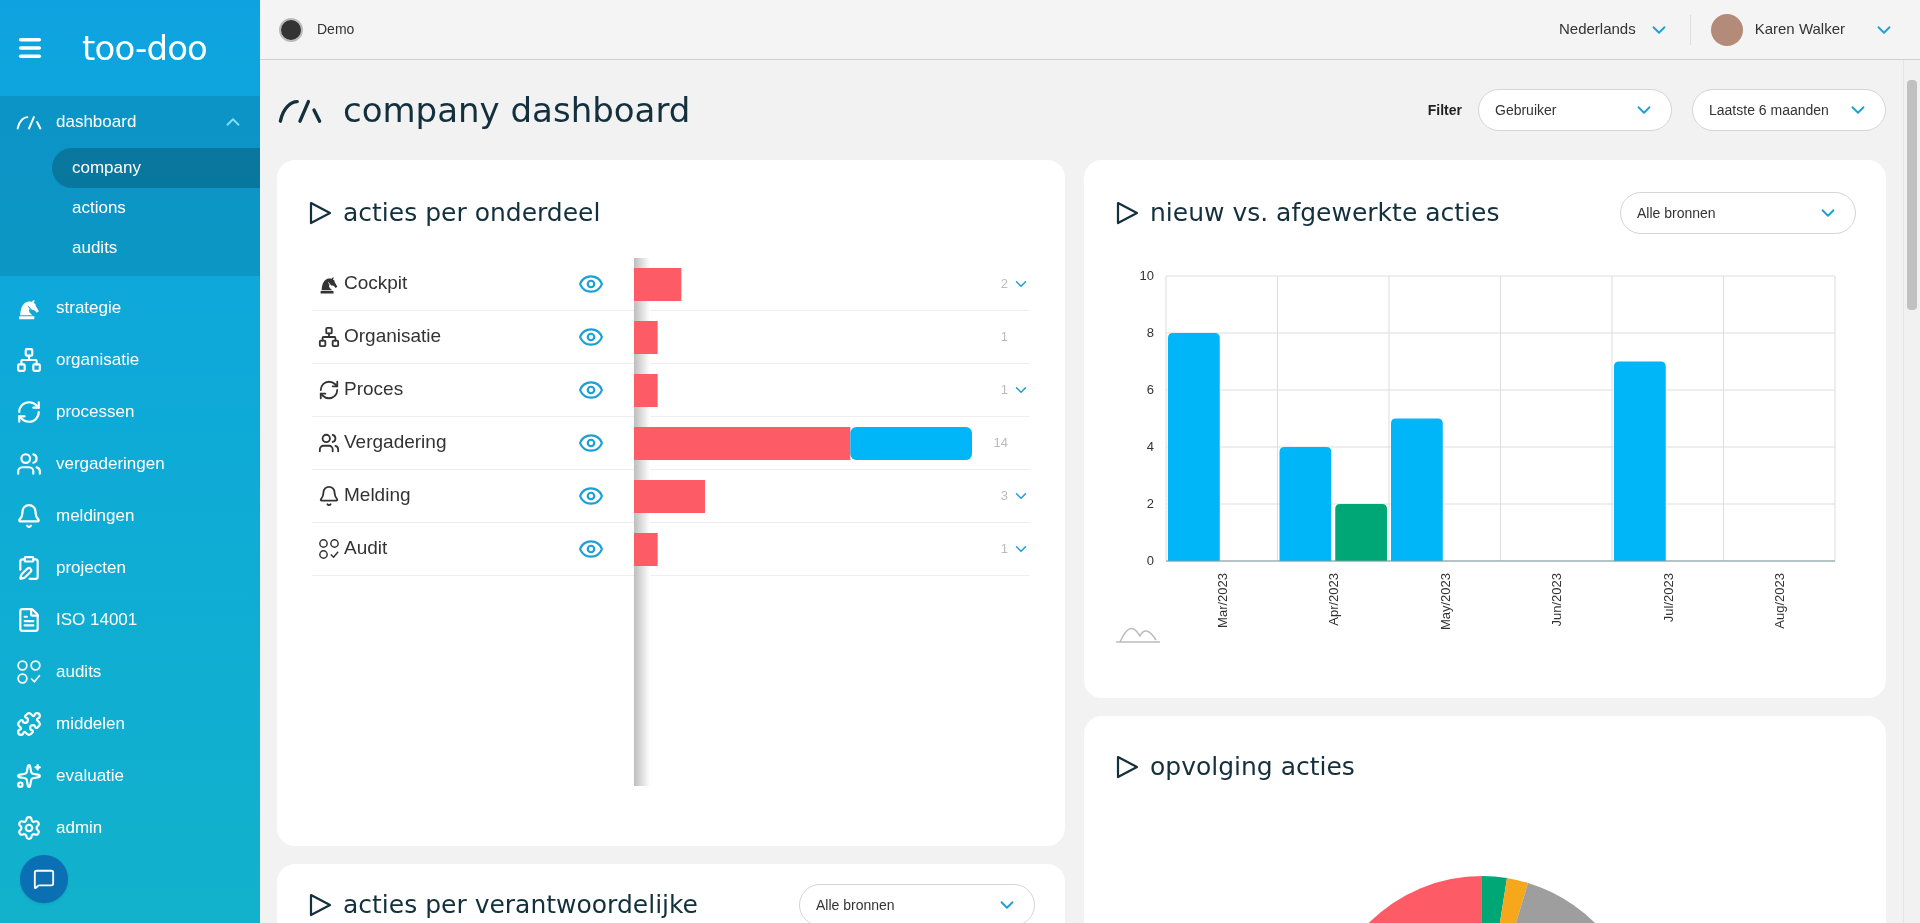 The image size is (1920, 923). I want to click on sidebar-item: ISO 14001, so click(130, 620).